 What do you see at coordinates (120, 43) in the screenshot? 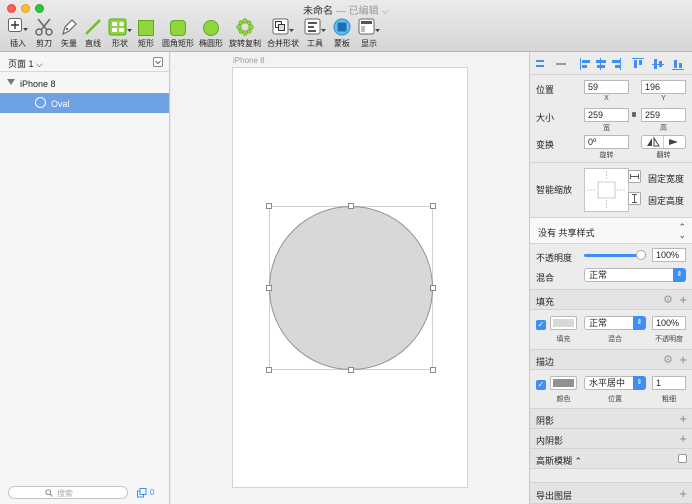
I see `toolbar-label: 形状` at bounding box center [120, 43].